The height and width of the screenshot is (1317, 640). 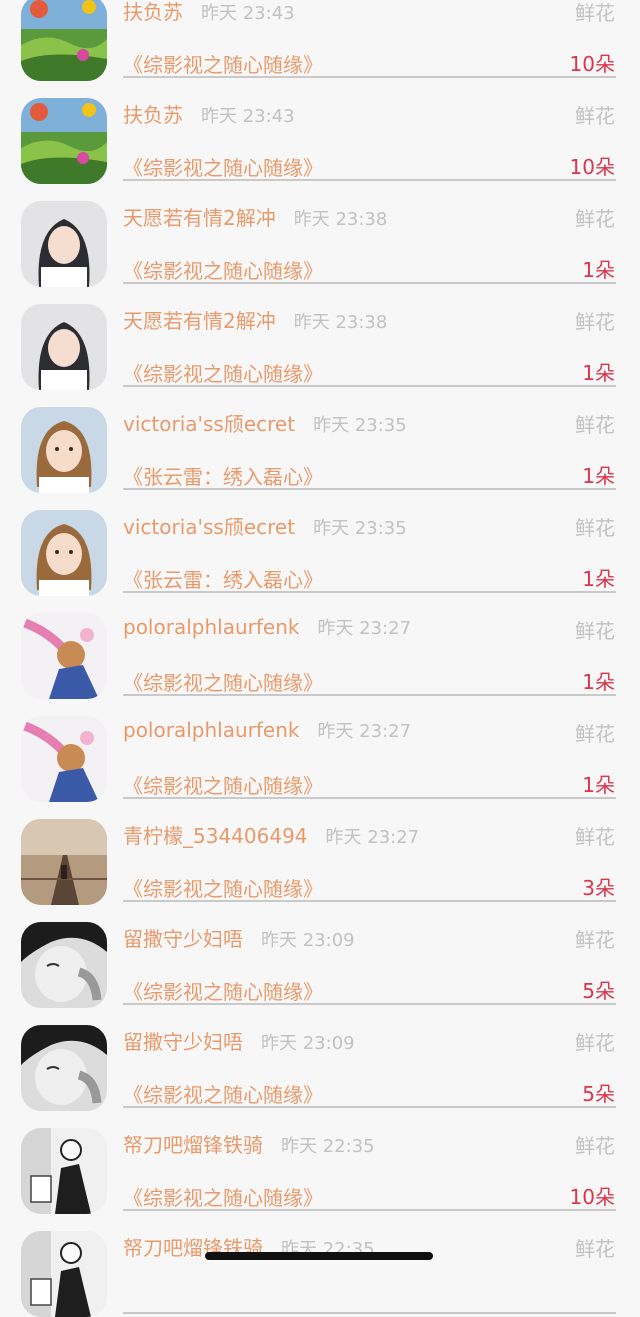 I want to click on gift-record-row: 青柠檬_534406494 昨天 23:27 鲜花《综影视之随心随缘》 3朵, so click(x=320, y=852).